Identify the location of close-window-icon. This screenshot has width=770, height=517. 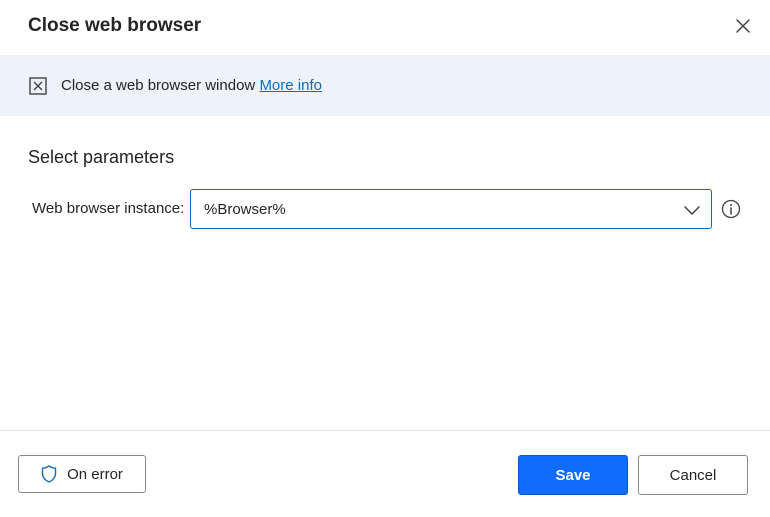
(38, 86).